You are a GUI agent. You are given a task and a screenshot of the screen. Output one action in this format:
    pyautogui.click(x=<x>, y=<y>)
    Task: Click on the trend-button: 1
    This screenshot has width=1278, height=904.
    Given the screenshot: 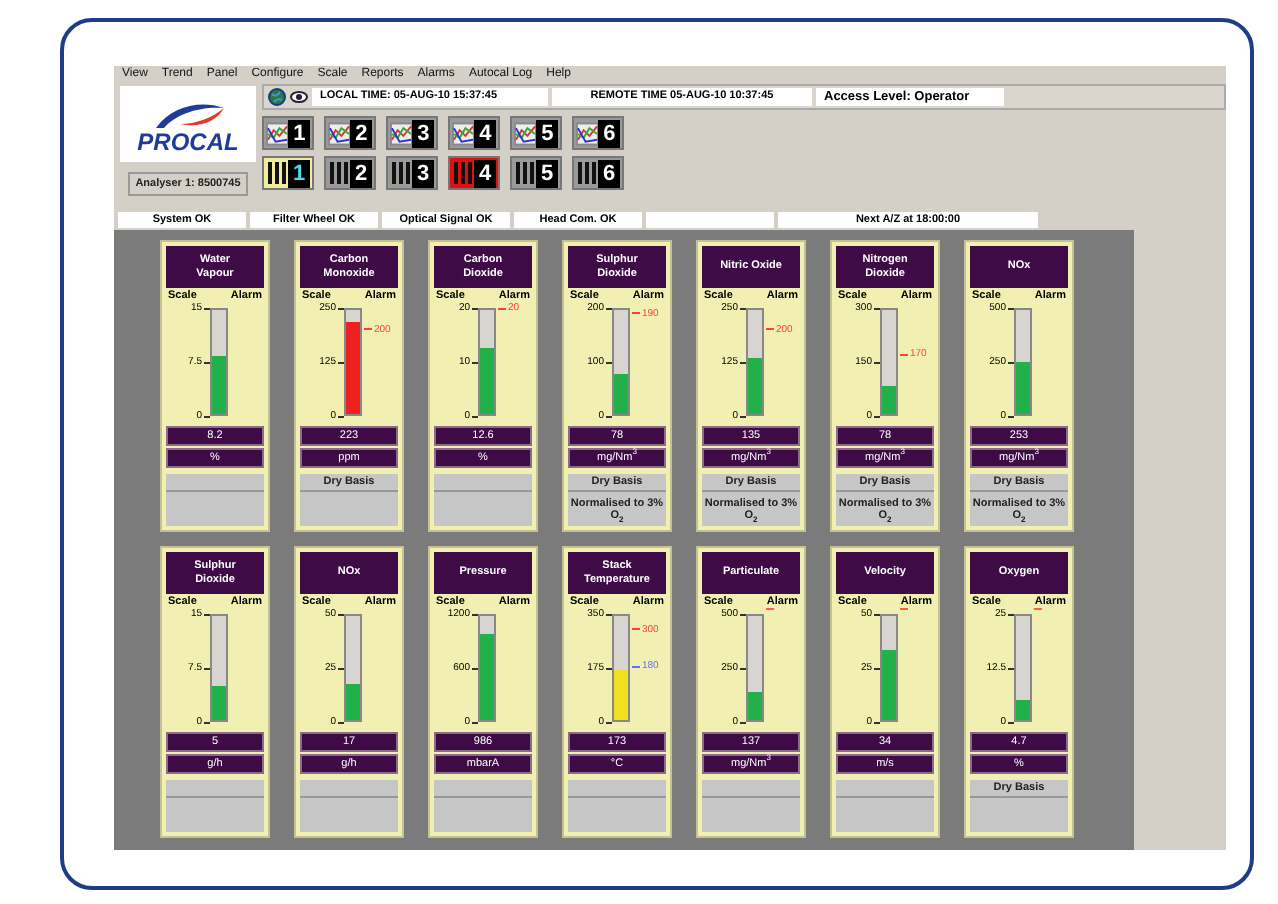 What is the action you would take?
    pyautogui.click(x=288, y=133)
    